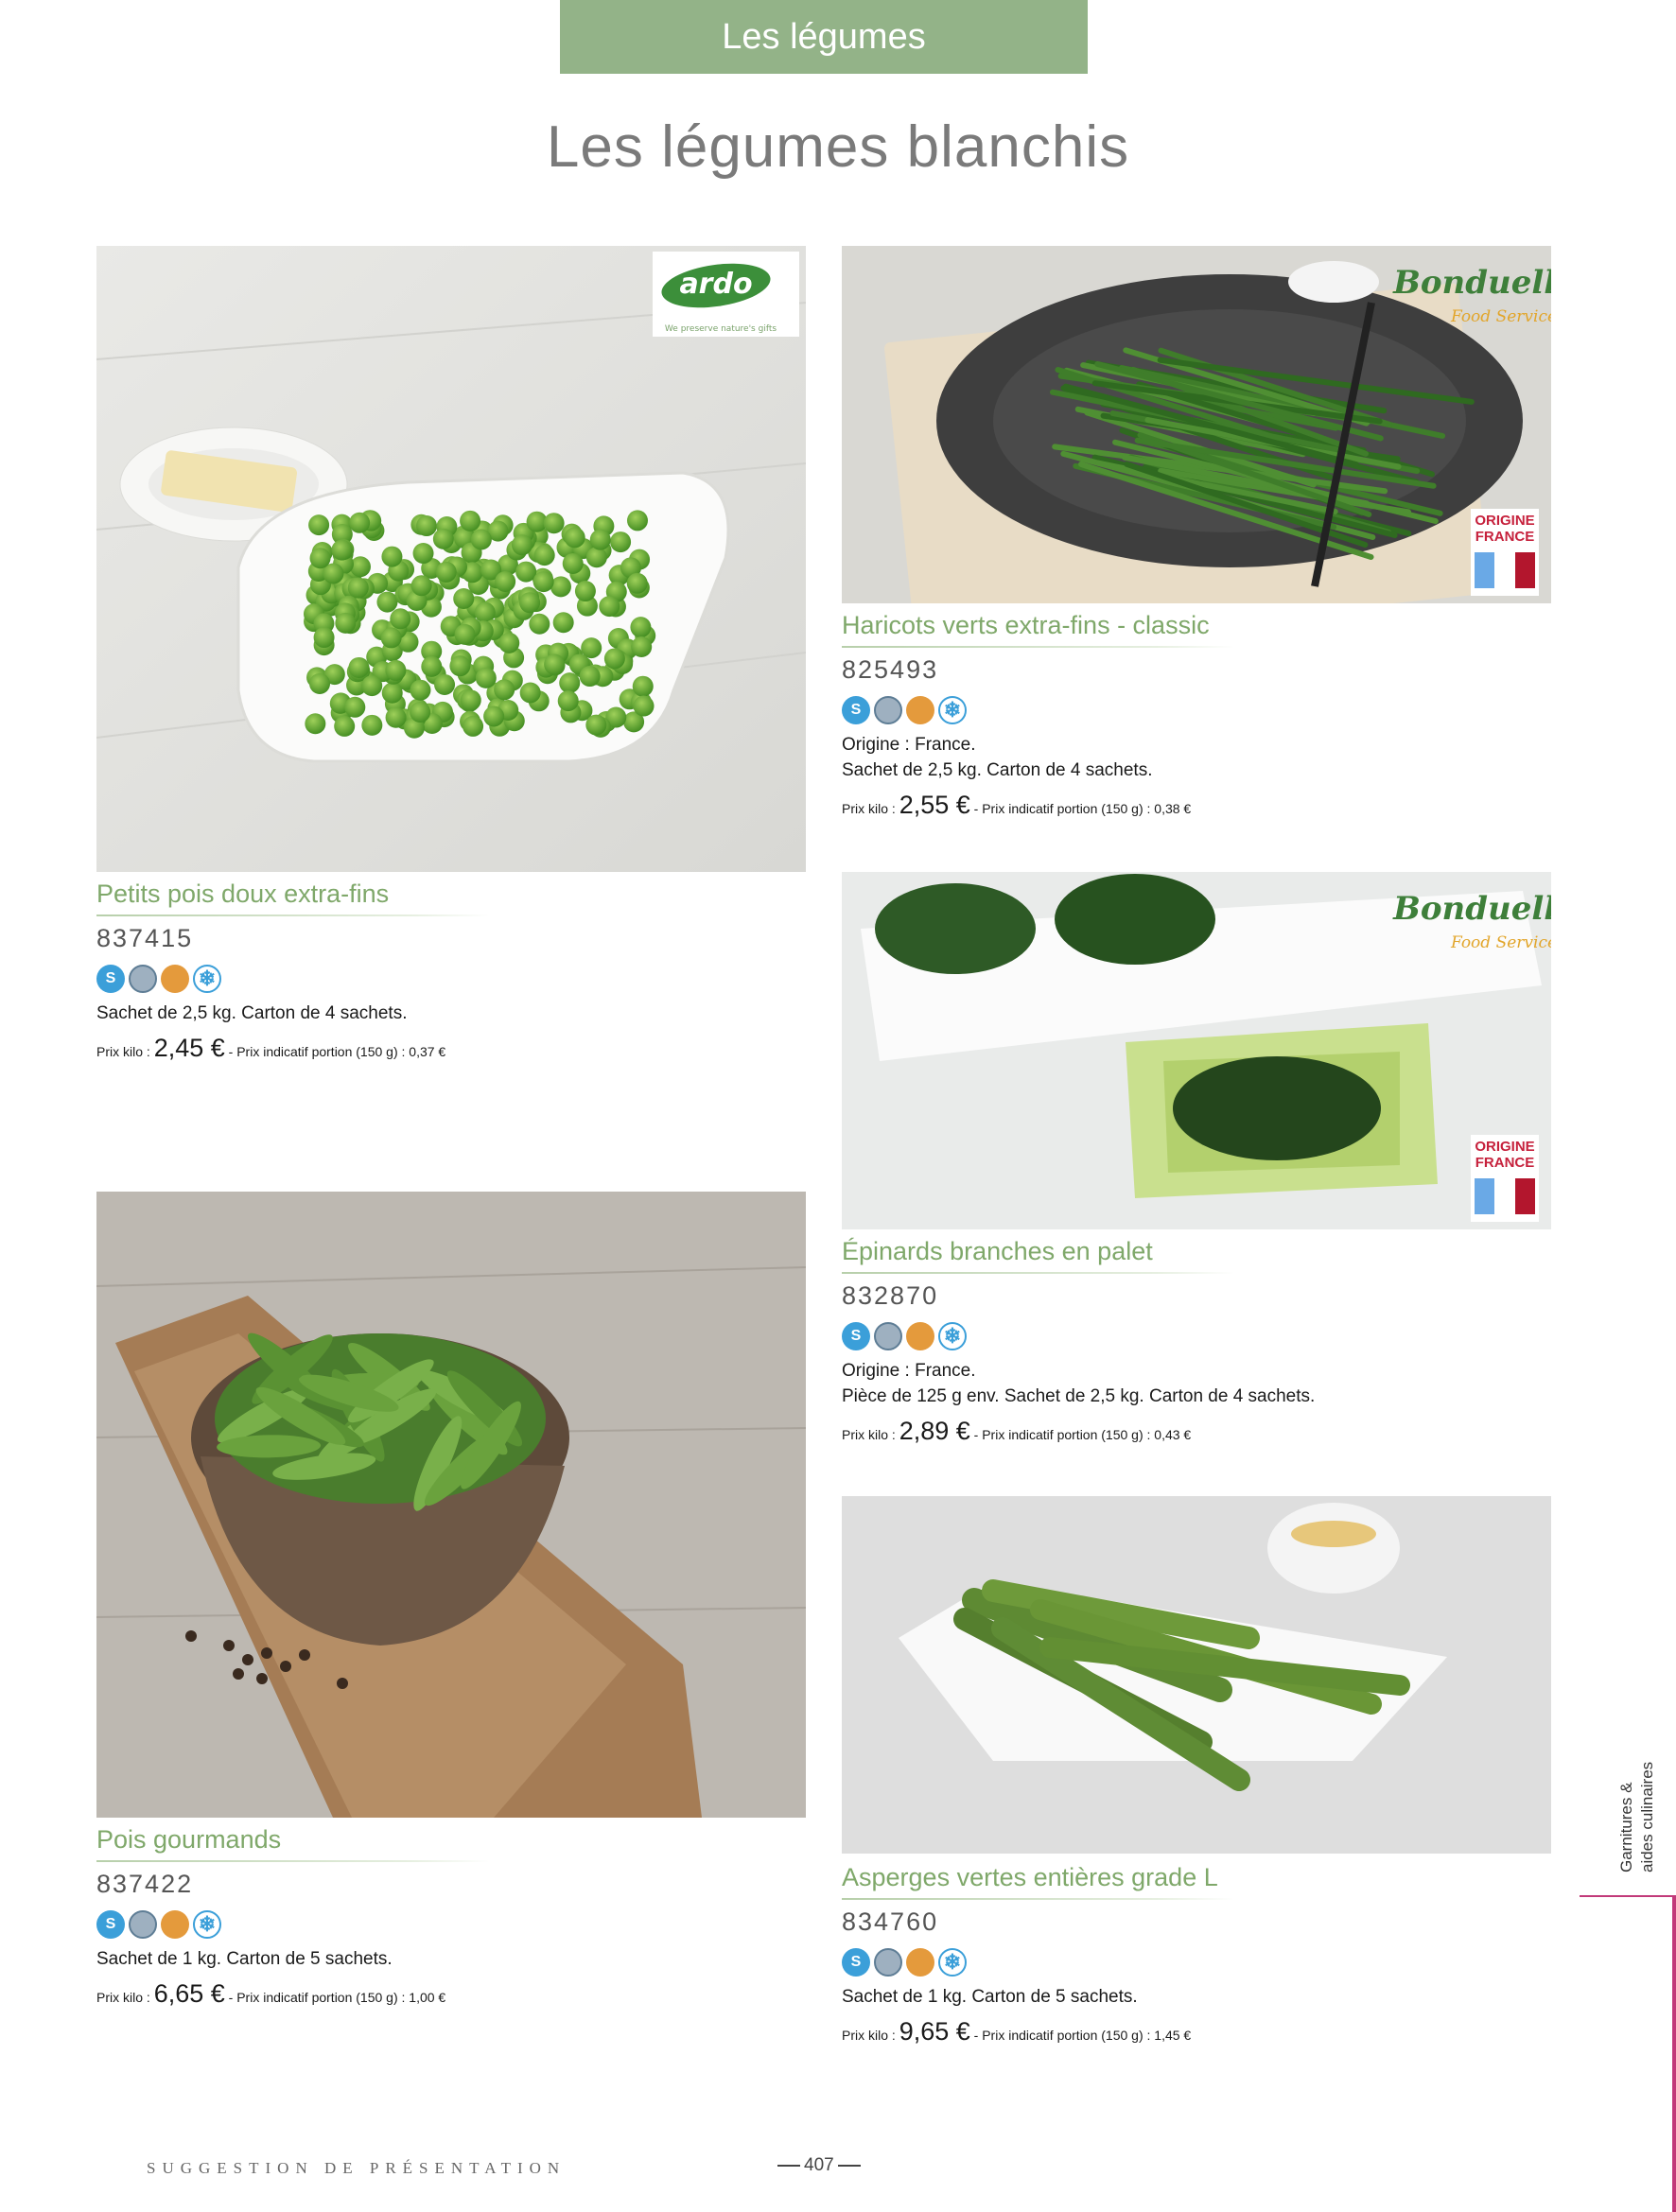  Describe the element at coordinates (1637, 1816) in the screenshot. I see `side-section-label: Garnitures & aides culinaires` at that location.